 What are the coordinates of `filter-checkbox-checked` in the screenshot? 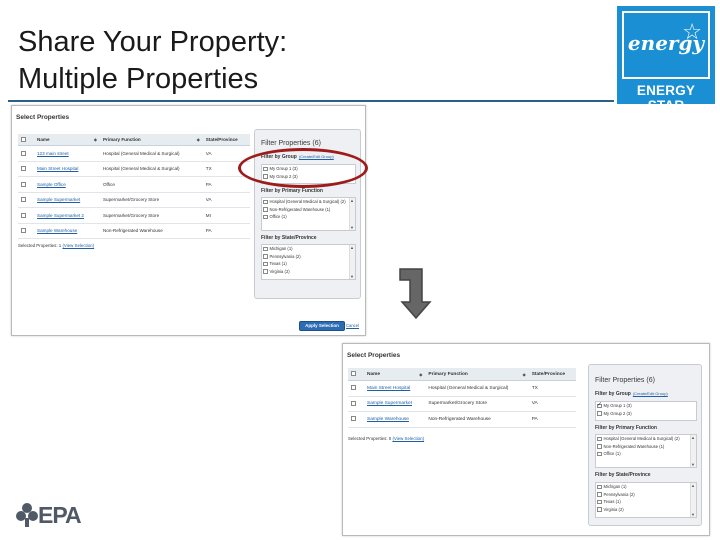 It's located at (599, 405).